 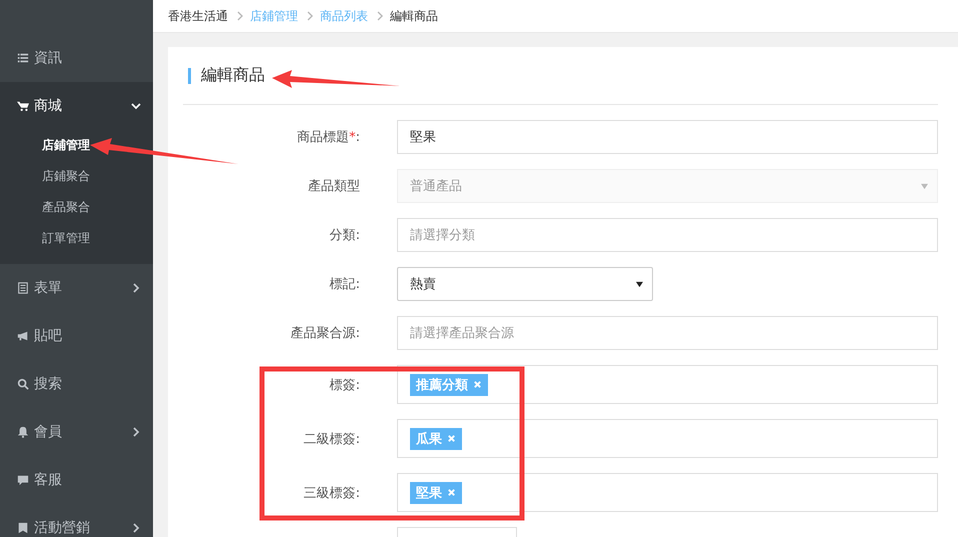 What do you see at coordinates (76, 288) in the screenshot?
I see `sidebar-item: 表單` at bounding box center [76, 288].